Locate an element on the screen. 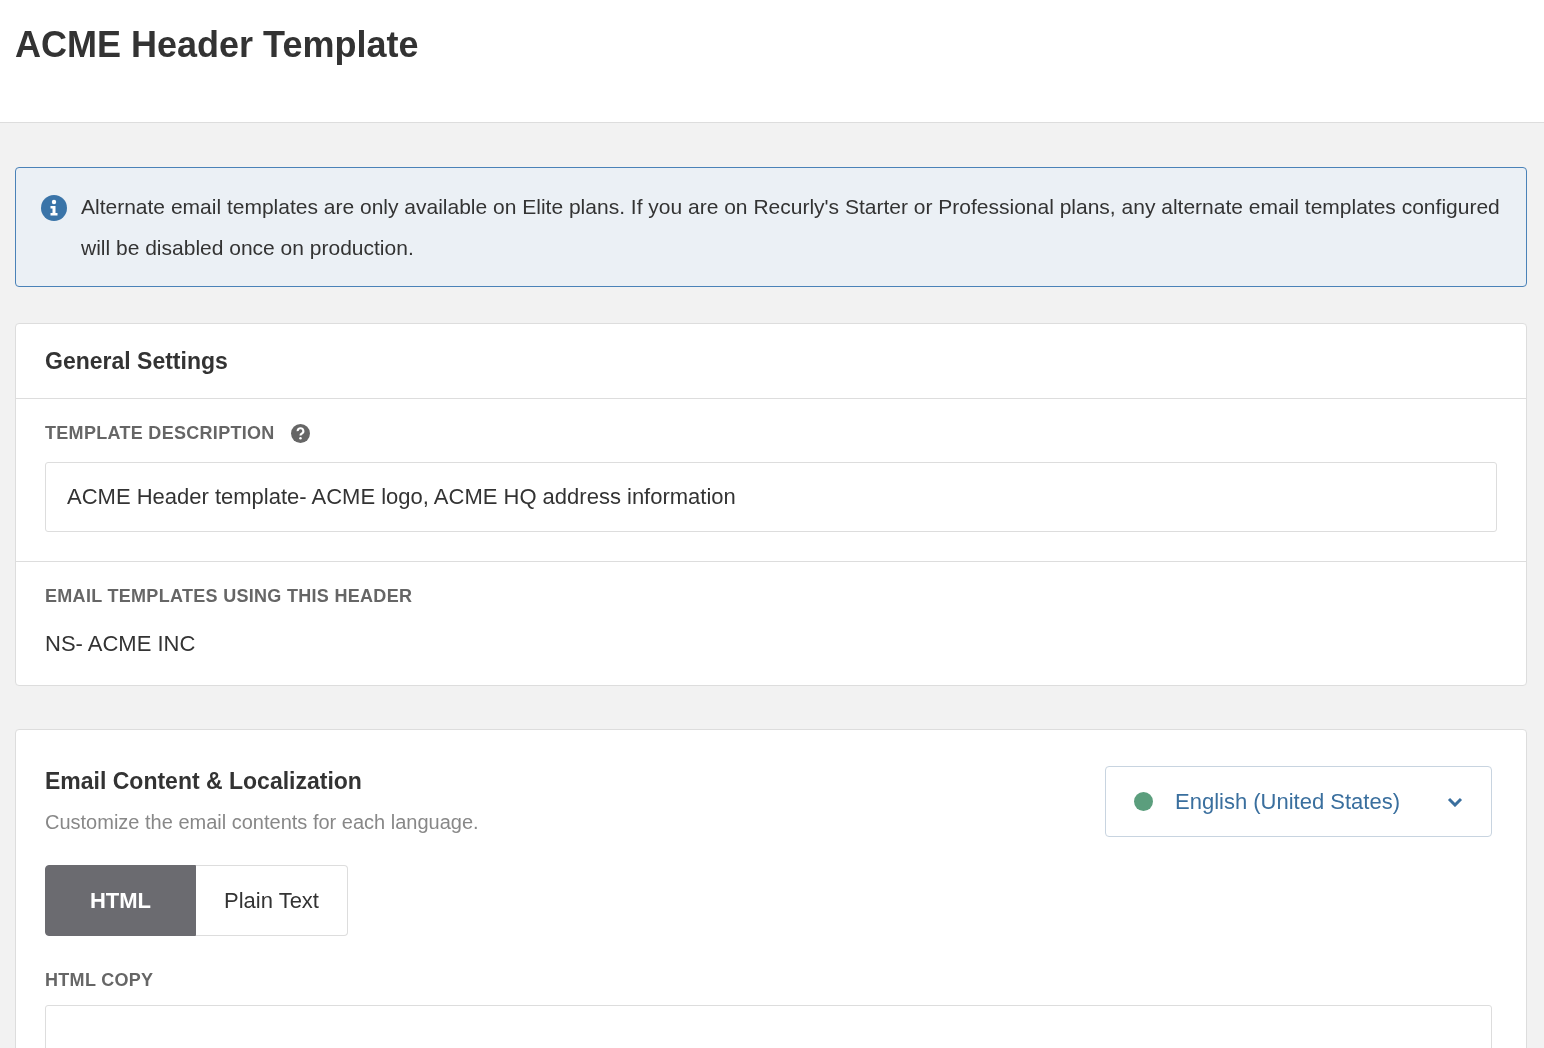 This screenshot has width=1544, height=1048. field-label: TEMPLATE DESCRIPTION is located at coordinates (160, 433).